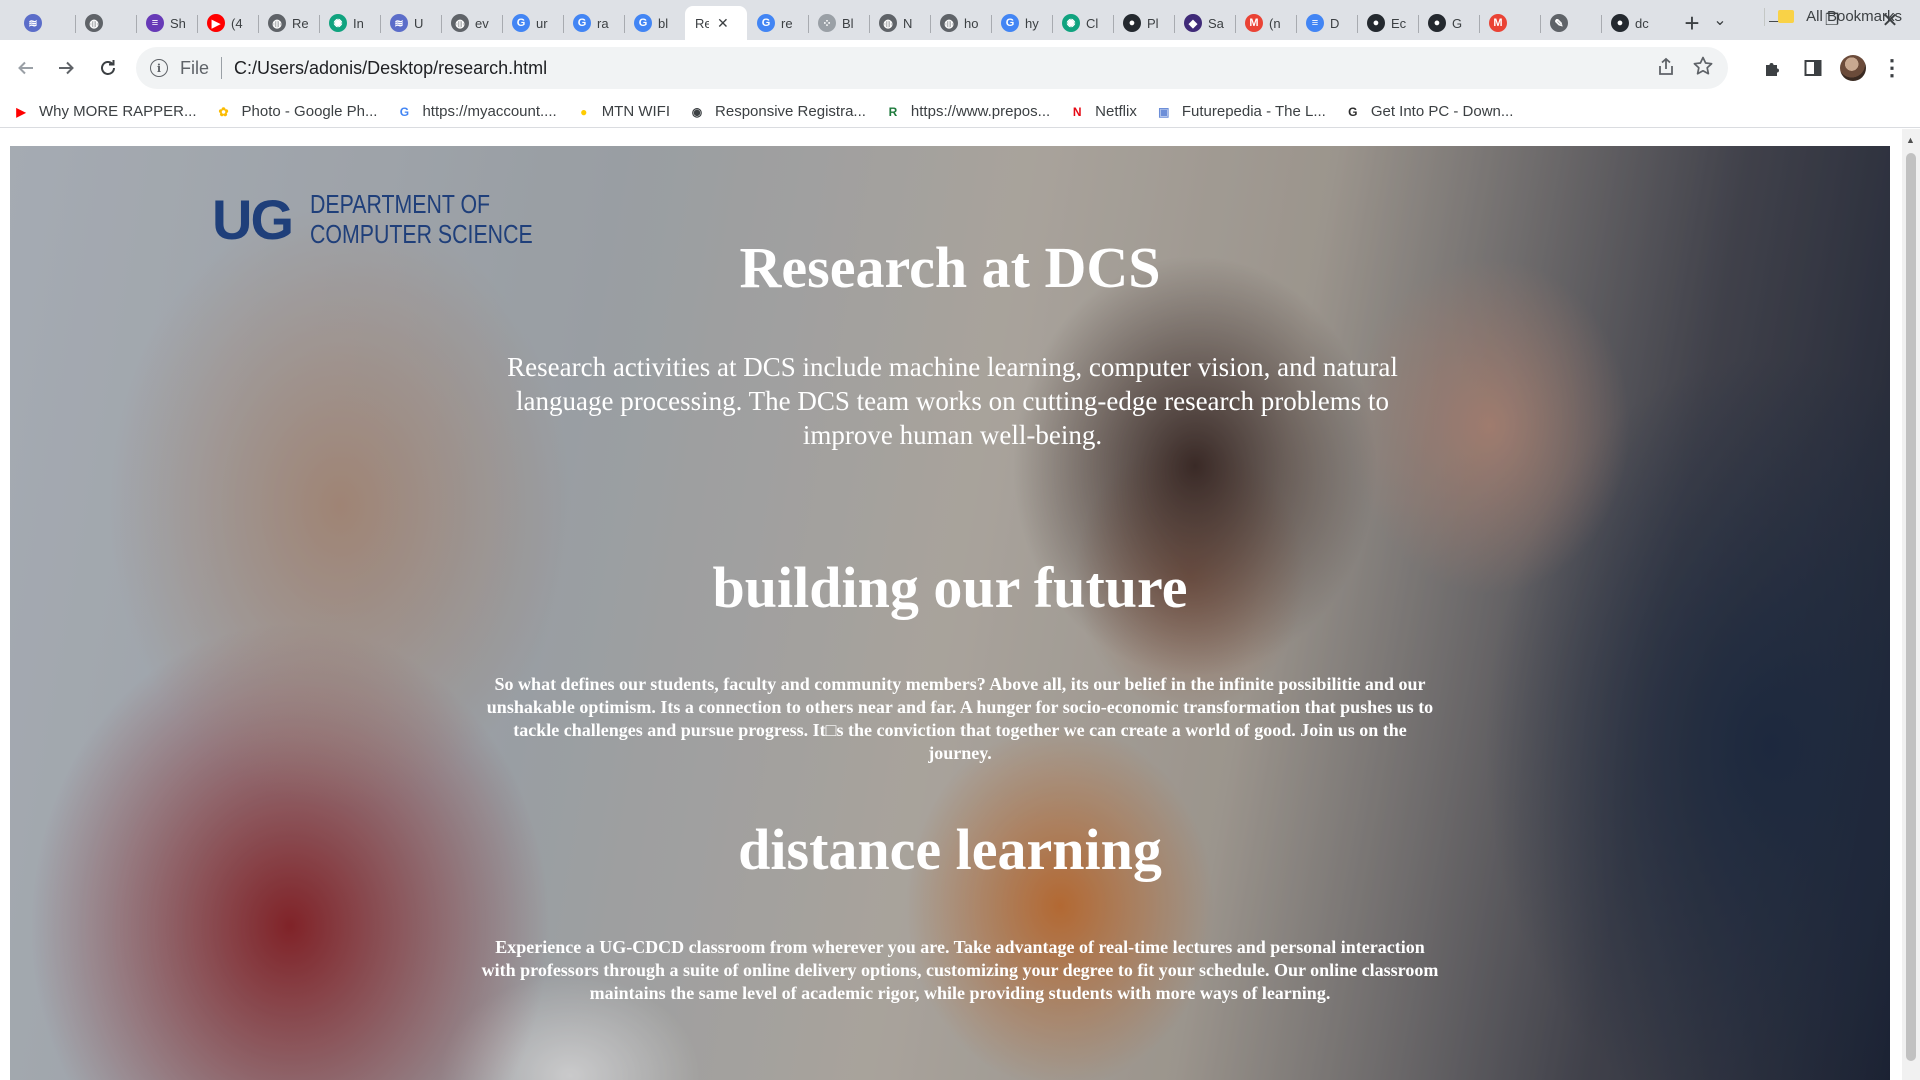 This screenshot has width=1920, height=1080. Describe the element at coordinates (1216, 23) in the screenshot. I see `tab-title: Sa` at that location.